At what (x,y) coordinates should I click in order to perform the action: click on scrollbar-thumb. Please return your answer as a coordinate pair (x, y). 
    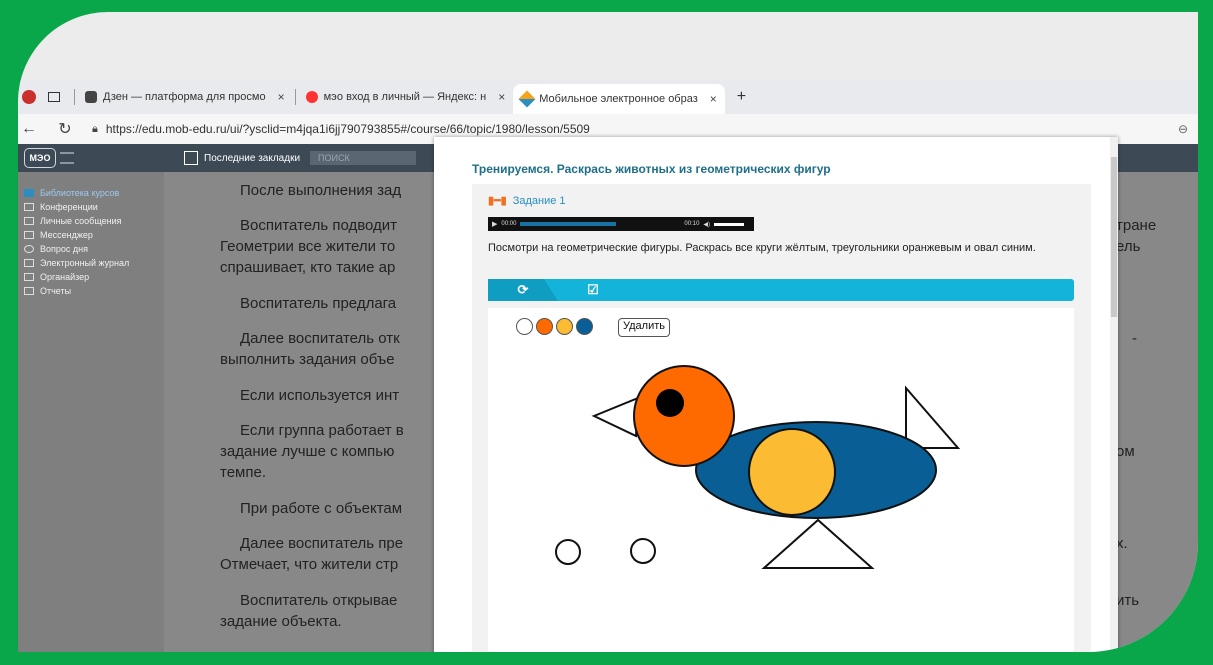
    Looking at the image, I should click on (1114, 237).